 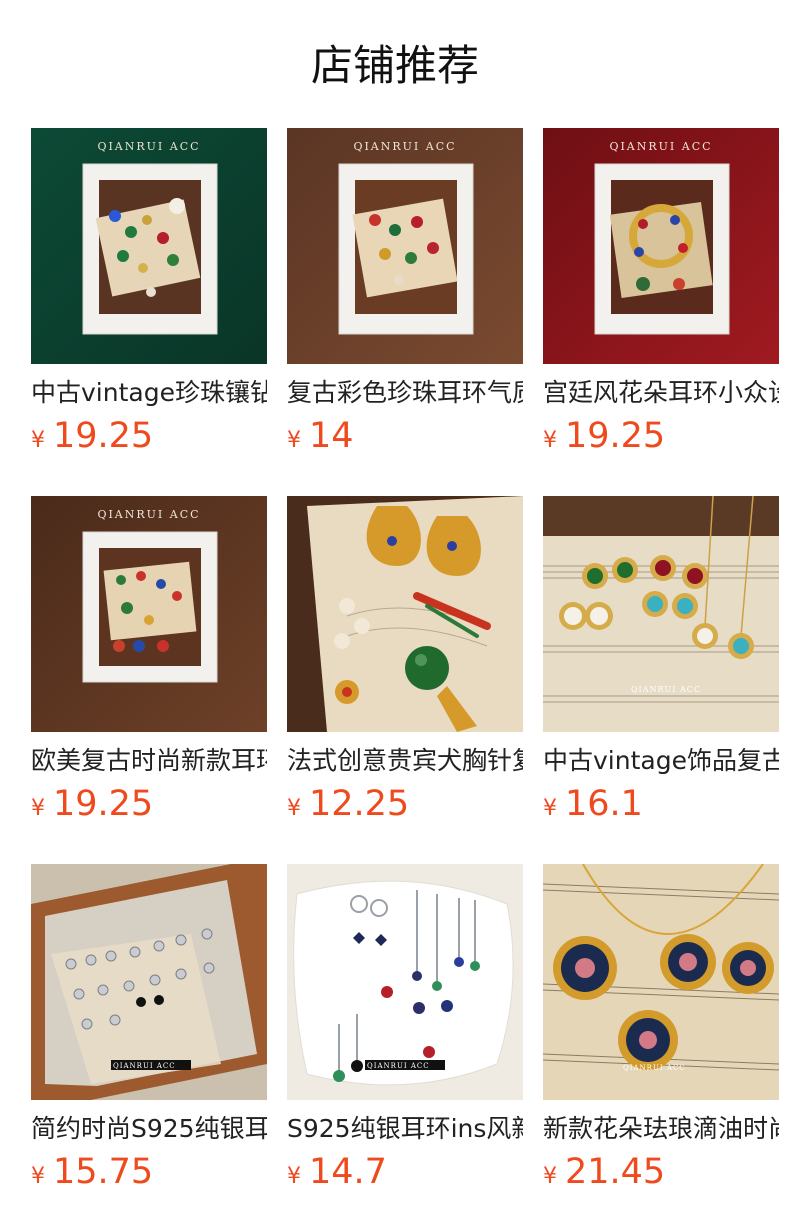 I want to click on product-card: 法式创意贵宾犬胸针复 ¥12.25, so click(x=405, y=661).